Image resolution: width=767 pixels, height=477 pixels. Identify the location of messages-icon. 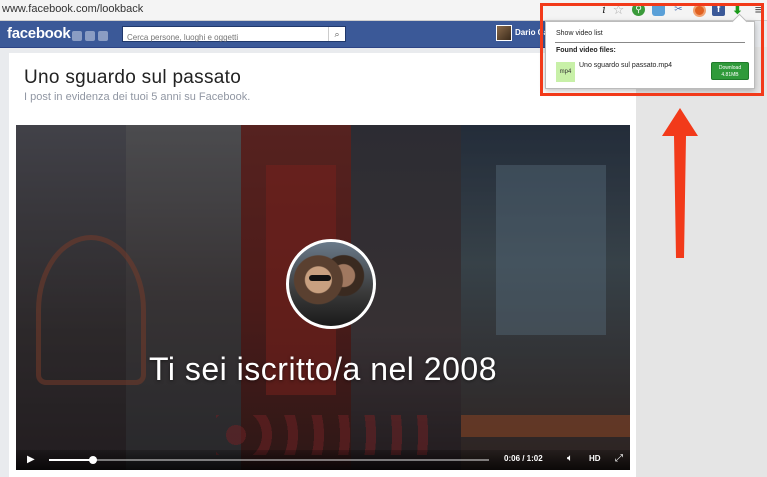
(90, 36).